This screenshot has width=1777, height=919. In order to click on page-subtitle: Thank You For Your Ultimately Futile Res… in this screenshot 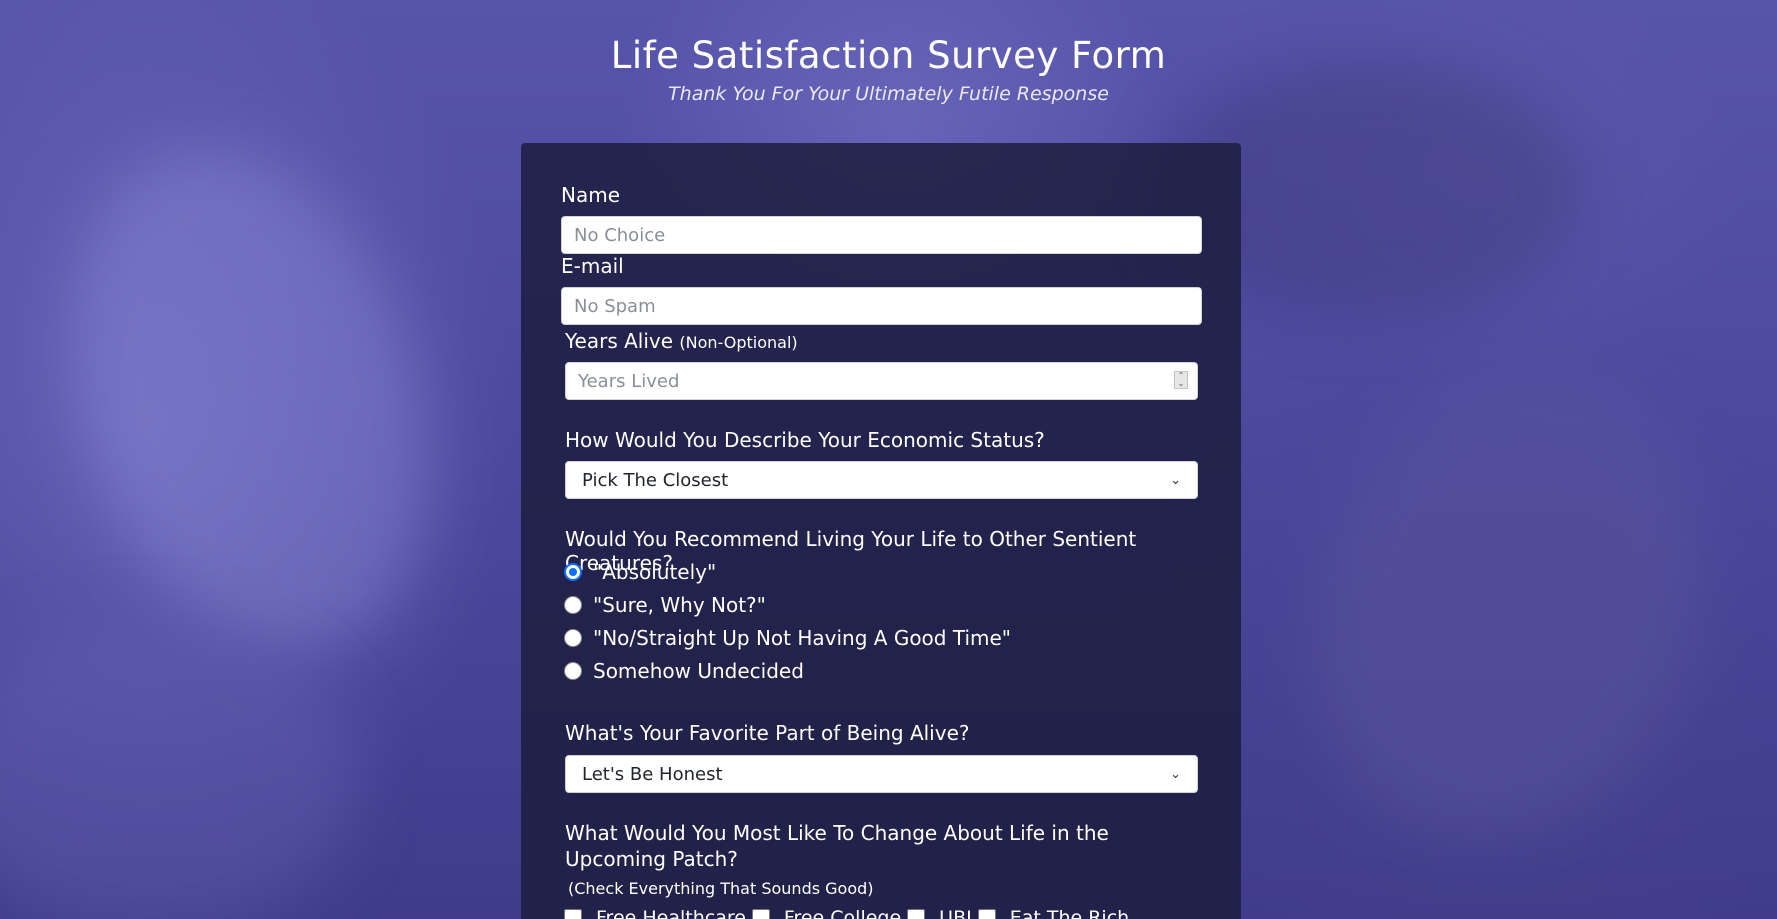, I will do `click(888, 94)`.